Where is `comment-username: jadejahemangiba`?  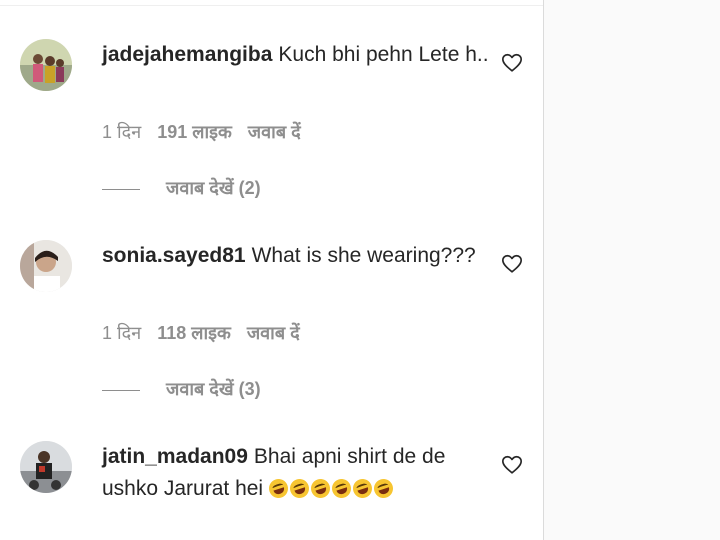
comment-username: jadejahemangiba is located at coordinates (187, 54).